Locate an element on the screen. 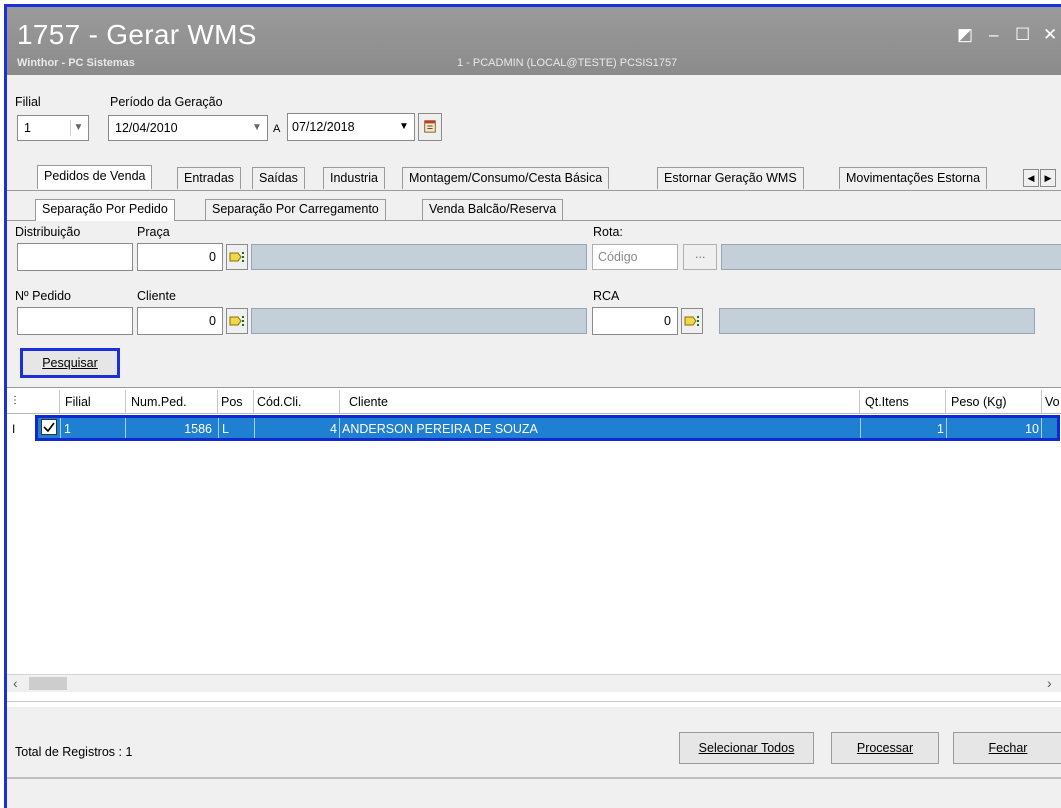  pencil-lookup-icon is located at coordinates (691, 321).